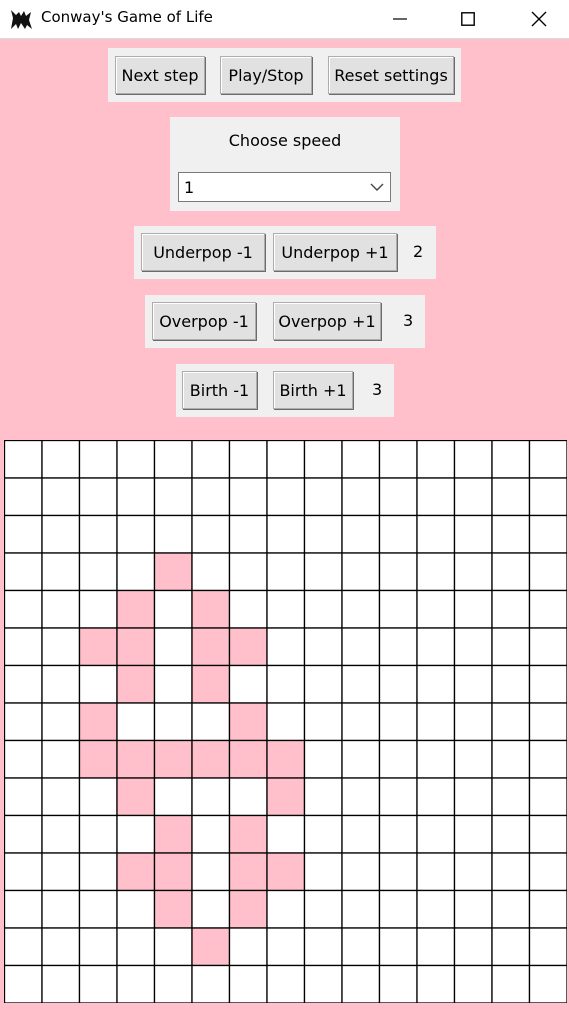 Image resolution: width=569 pixels, height=1010 pixels. Describe the element at coordinates (284, 187) in the screenshot. I see `speed-select: 1` at that location.